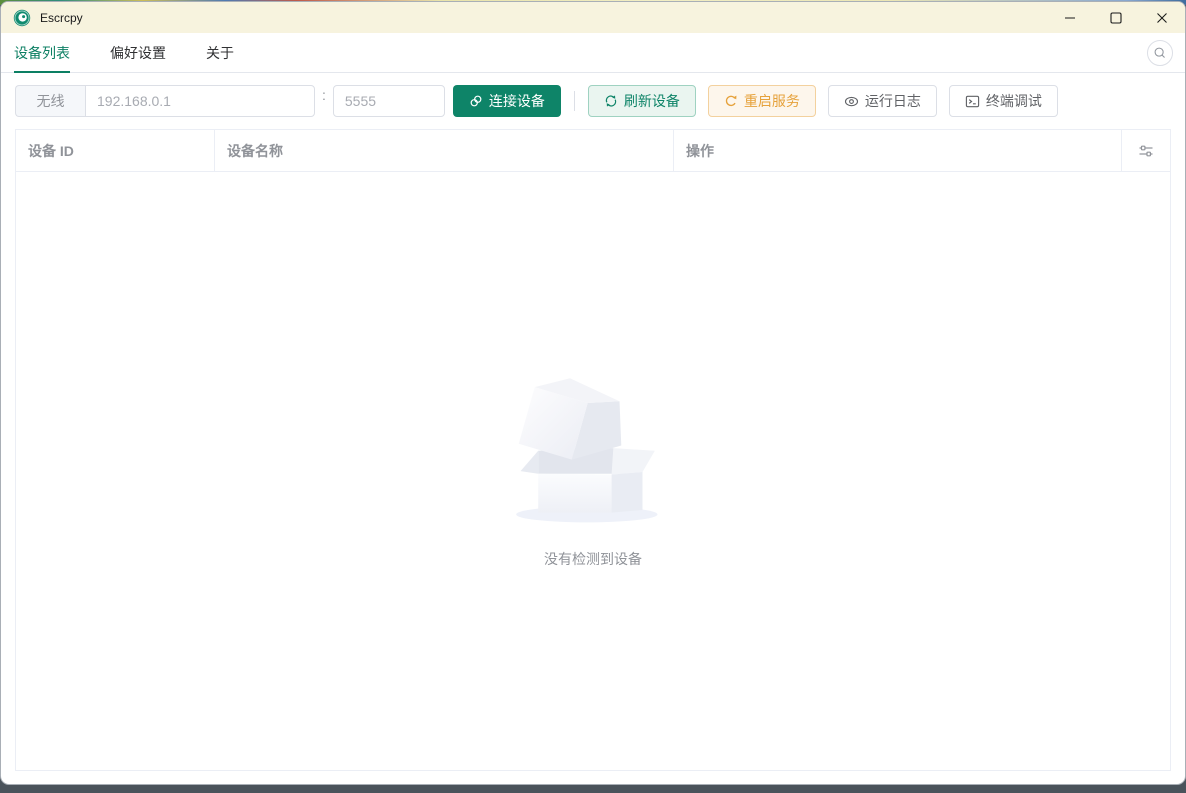  What do you see at coordinates (587, 450) in the screenshot?
I see `empty-box-illustration` at bounding box center [587, 450].